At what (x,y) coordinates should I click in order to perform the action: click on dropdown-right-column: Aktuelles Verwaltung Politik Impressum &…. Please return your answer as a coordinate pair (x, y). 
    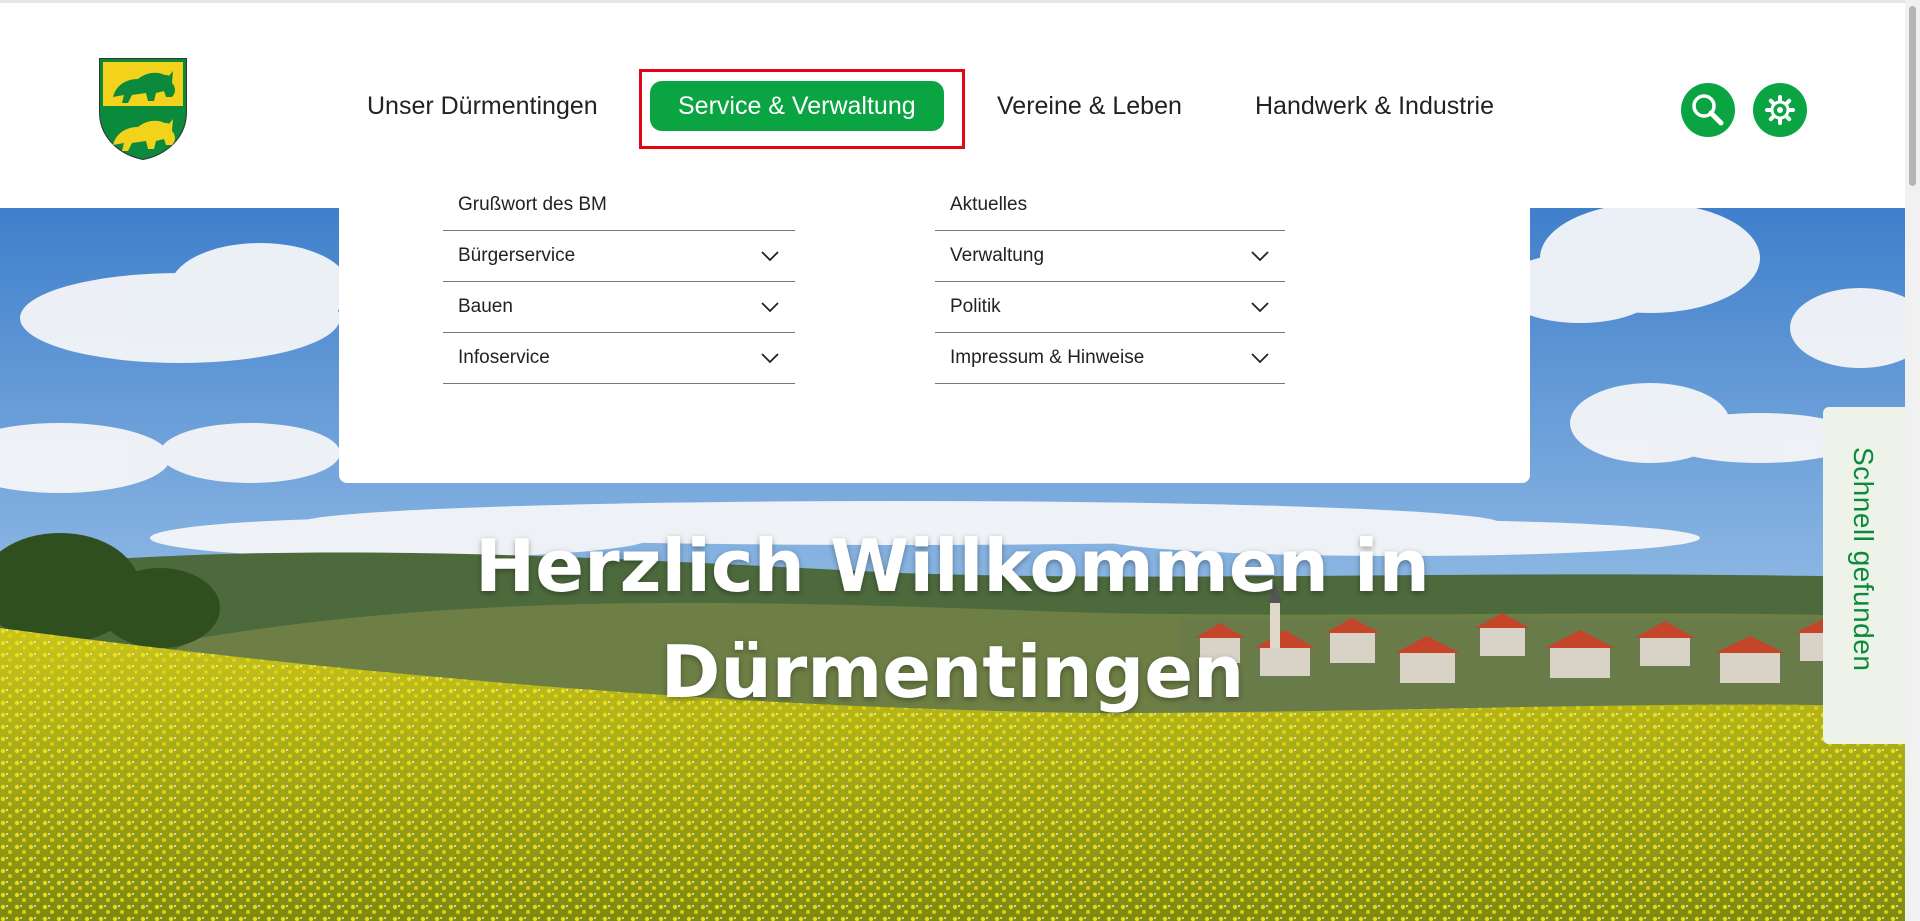
    Looking at the image, I should click on (1110, 282).